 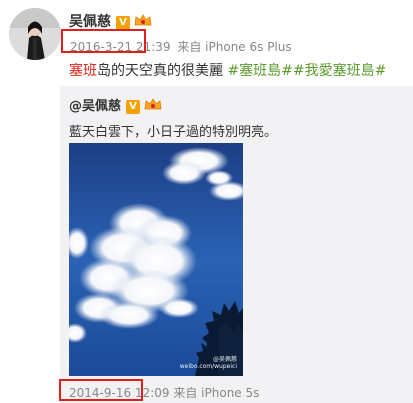 What do you see at coordinates (83, 71) in the screenshot?
I see `post-text-highlight: 塞班` at bounding box center [83, 71].